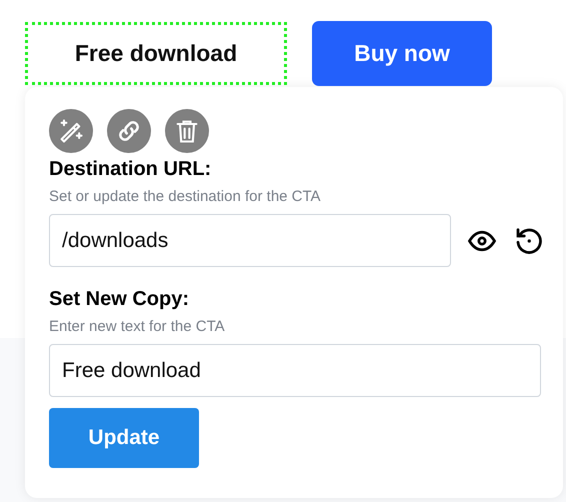 The width and height of the screenshot is (566, 502). What do you see at coordinates (156, 53) in the screenshot?
I see `cta-button: Free download` at bounding box center [156, 53].